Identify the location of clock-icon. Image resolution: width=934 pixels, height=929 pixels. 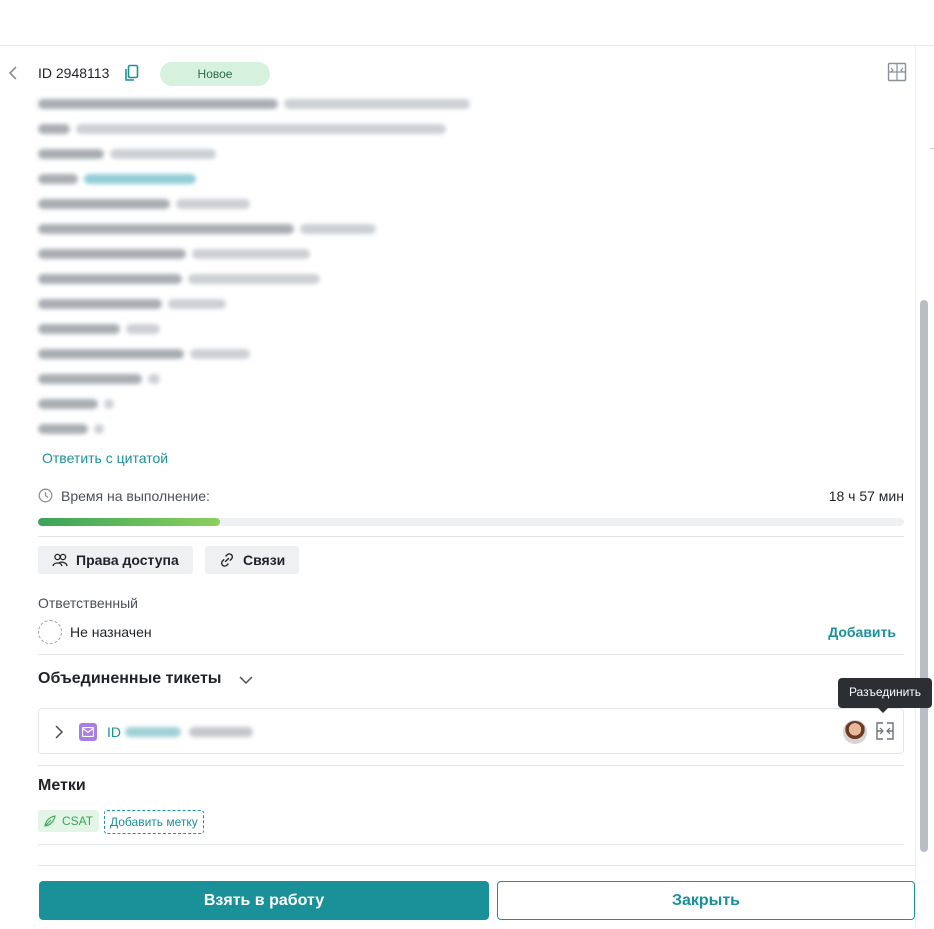
(45, 495).